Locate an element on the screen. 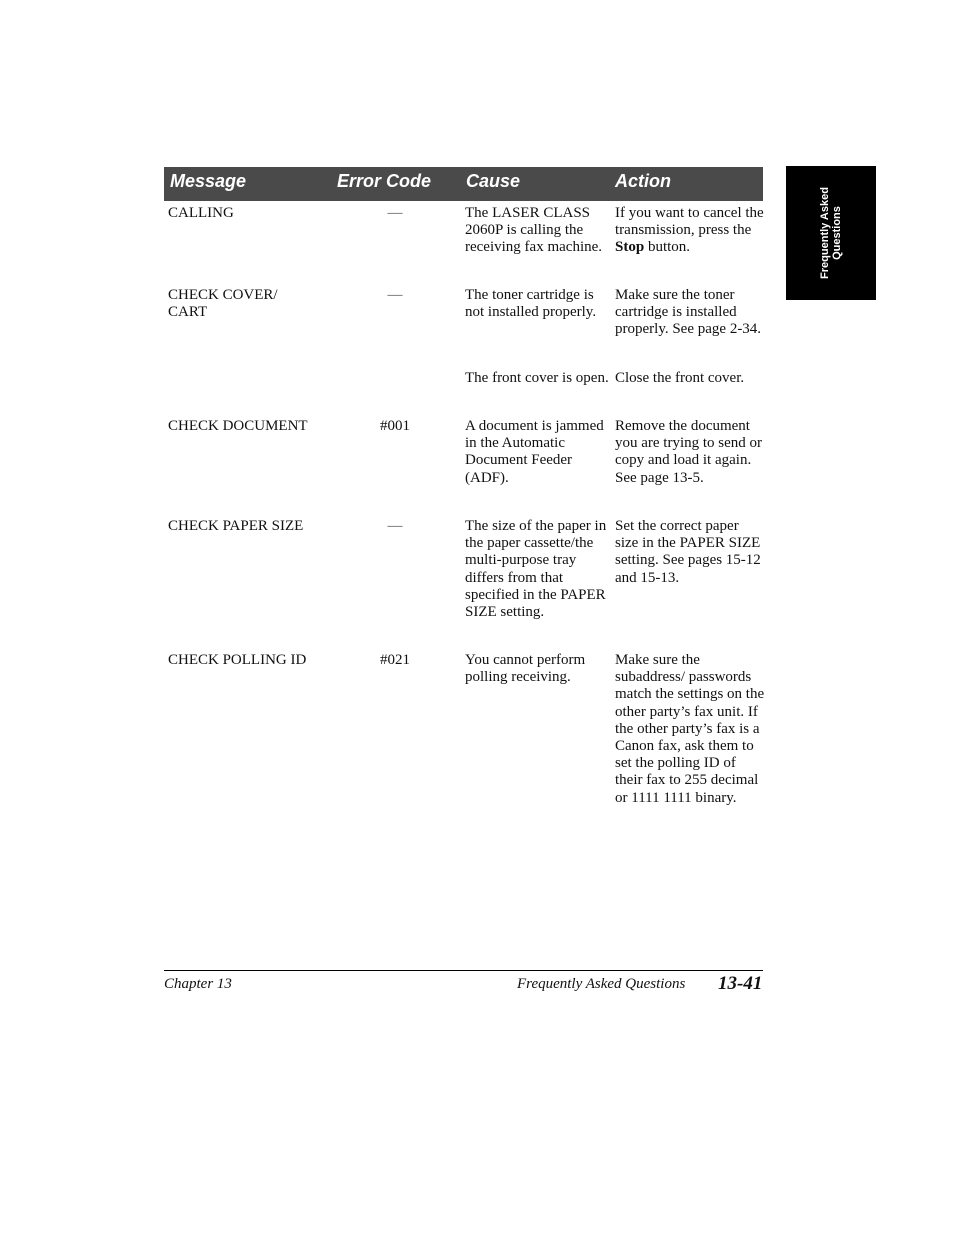 The height and width of the screenshot is (1235, 954). chapter-side-tab: Frequently Asked Questions is located at coordinates (831, 233).